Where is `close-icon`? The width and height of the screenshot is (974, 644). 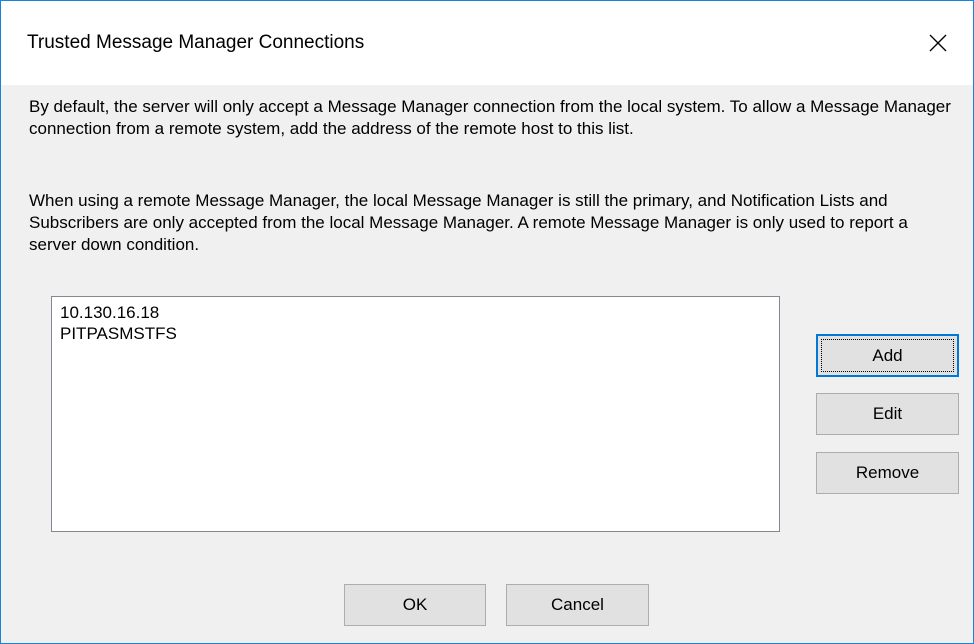
close-icon is located at coordinates (938, 43).